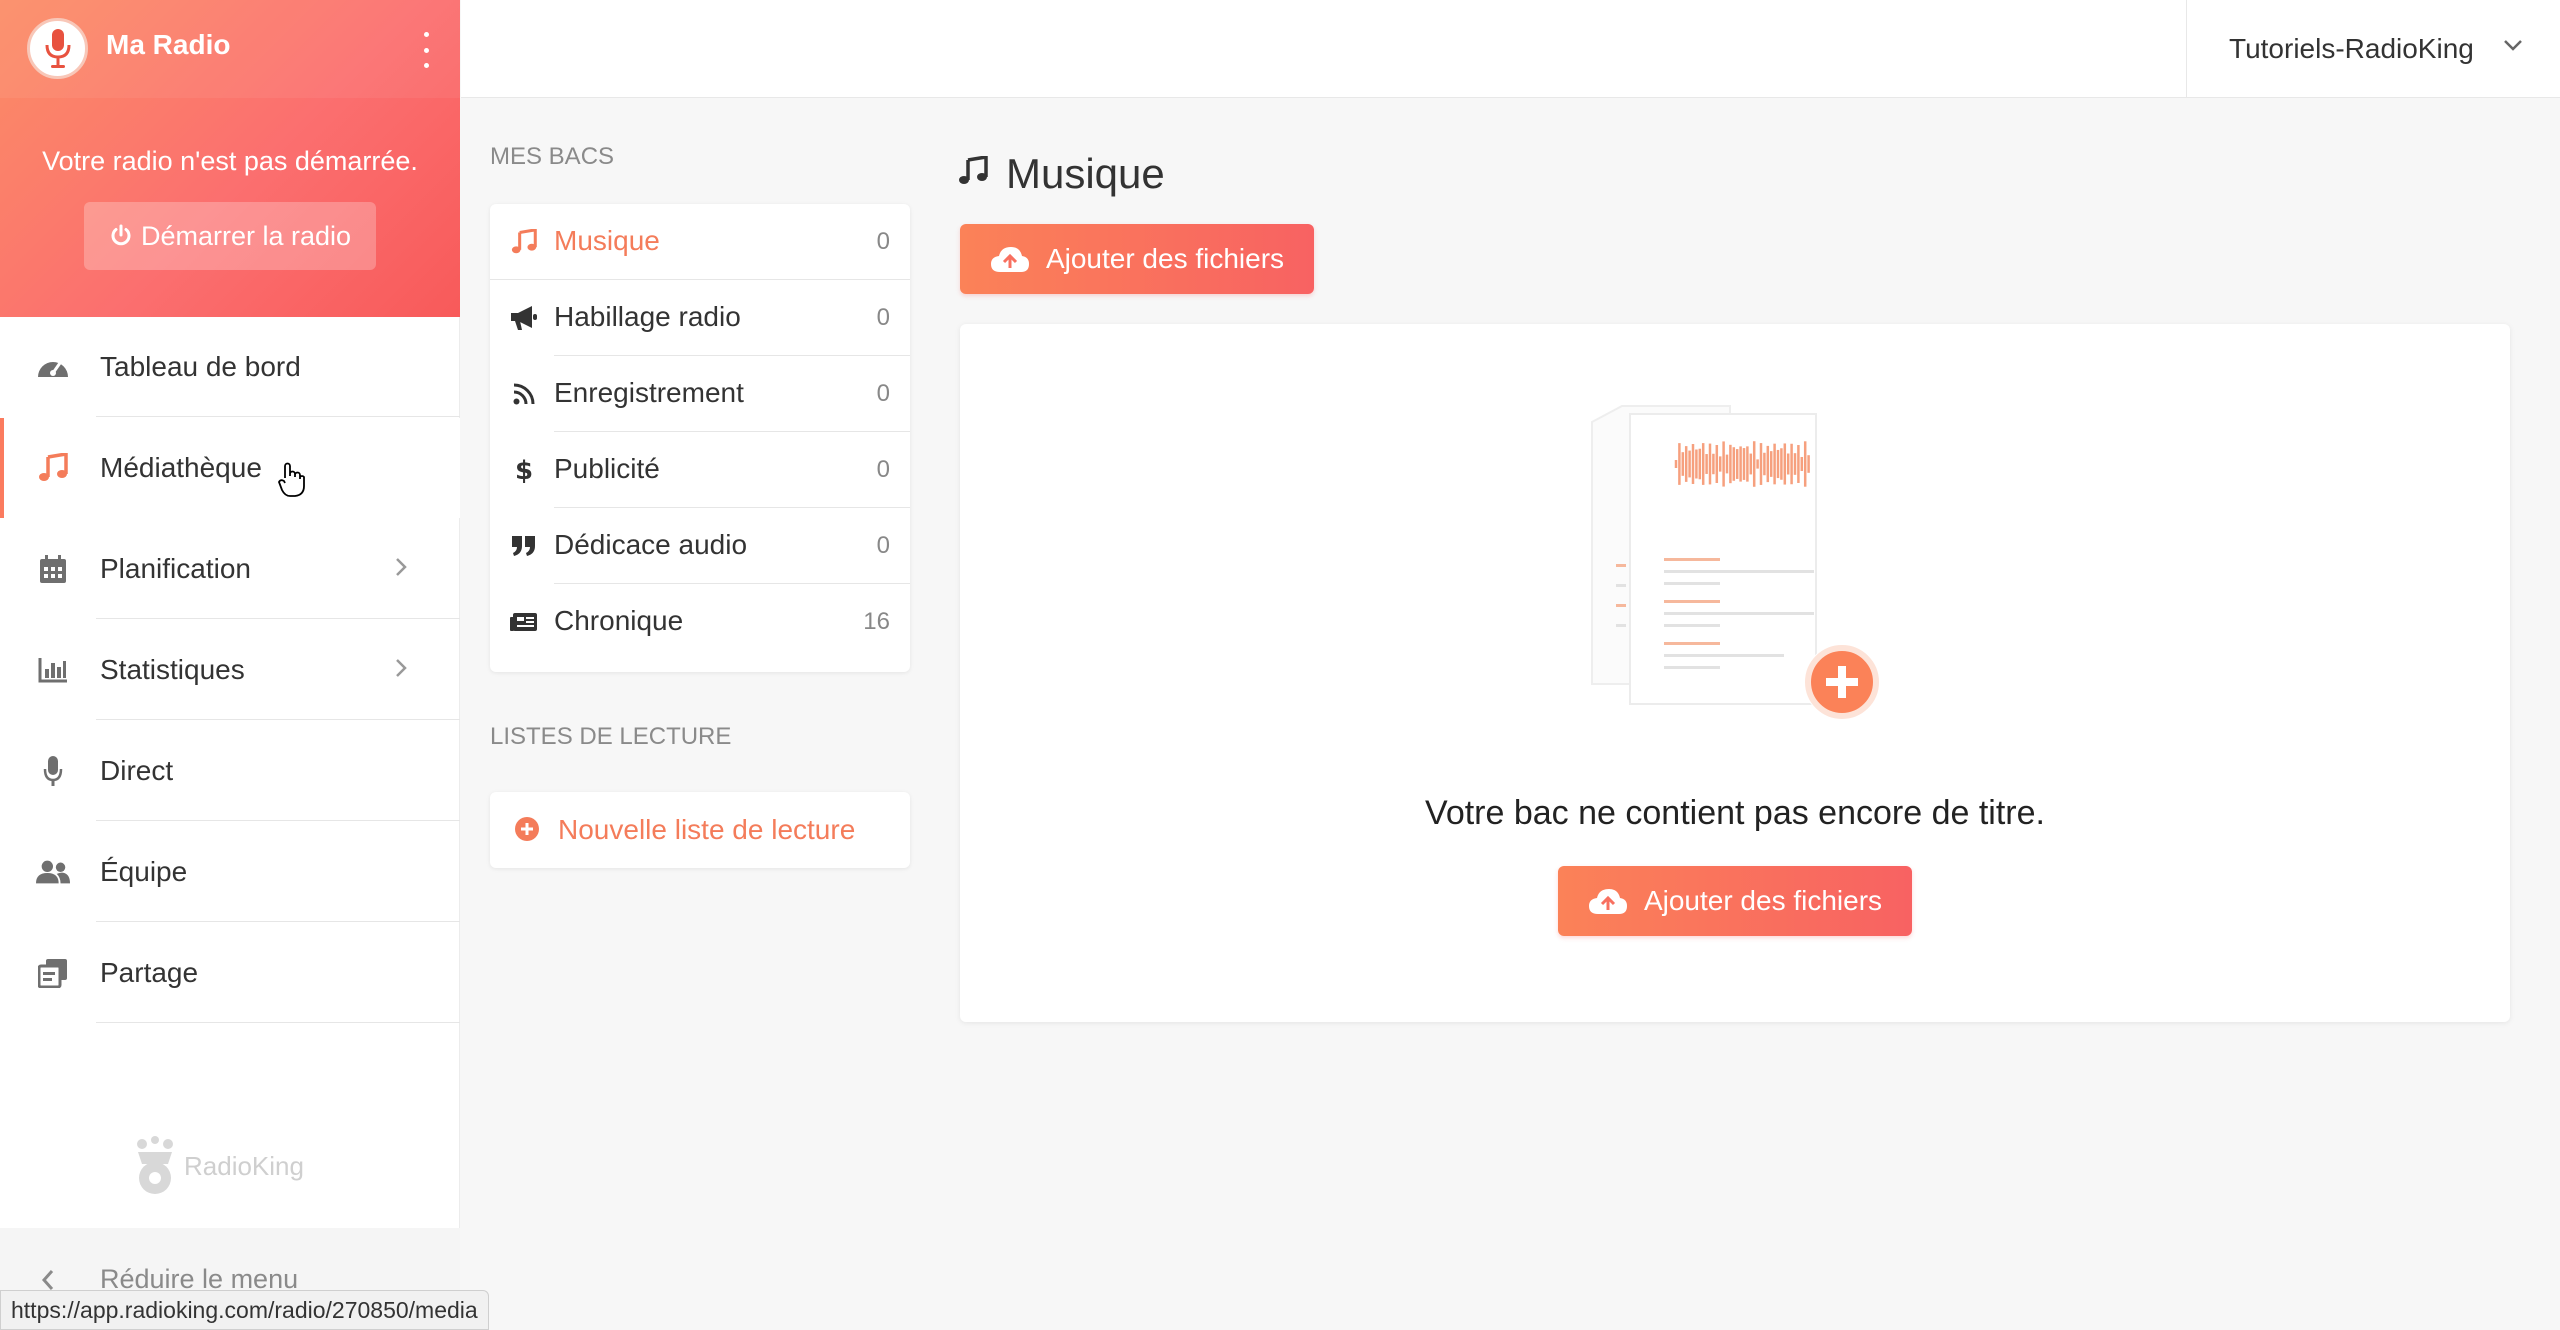 The image size is (2560, 1330). What do you see at coordinates (144, 871) in the screenshot?
I see `nav-label: Équipe` at bounding box center [144, 871].